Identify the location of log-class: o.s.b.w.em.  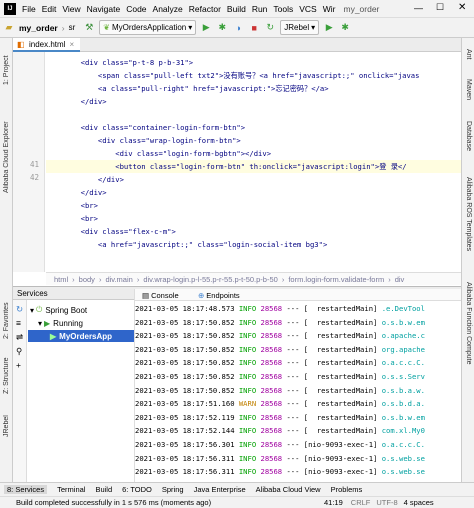
(403, 417).